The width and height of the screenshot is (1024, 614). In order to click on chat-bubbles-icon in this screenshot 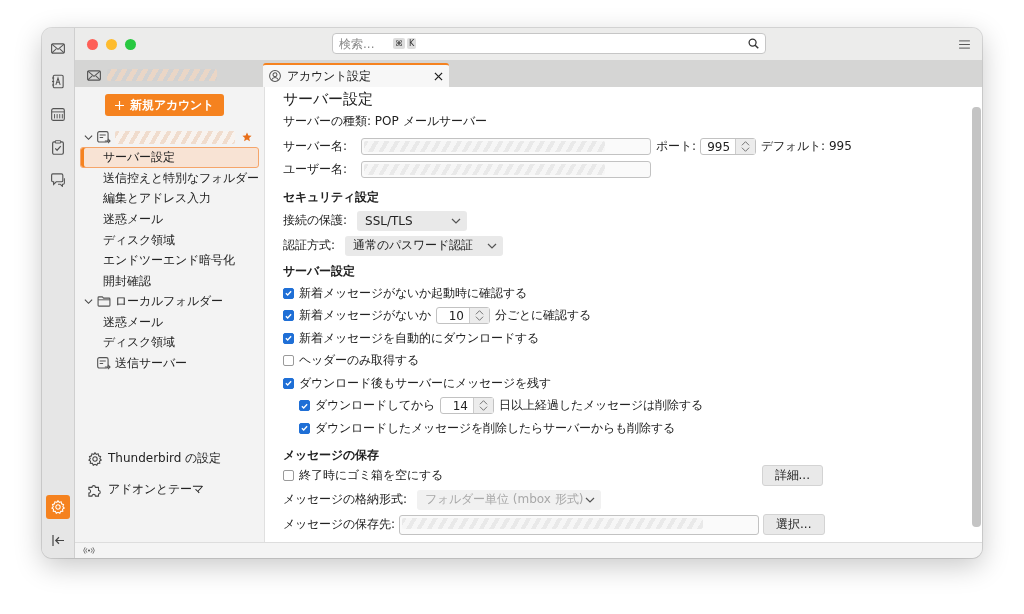, I will do `click(58, 180)`.